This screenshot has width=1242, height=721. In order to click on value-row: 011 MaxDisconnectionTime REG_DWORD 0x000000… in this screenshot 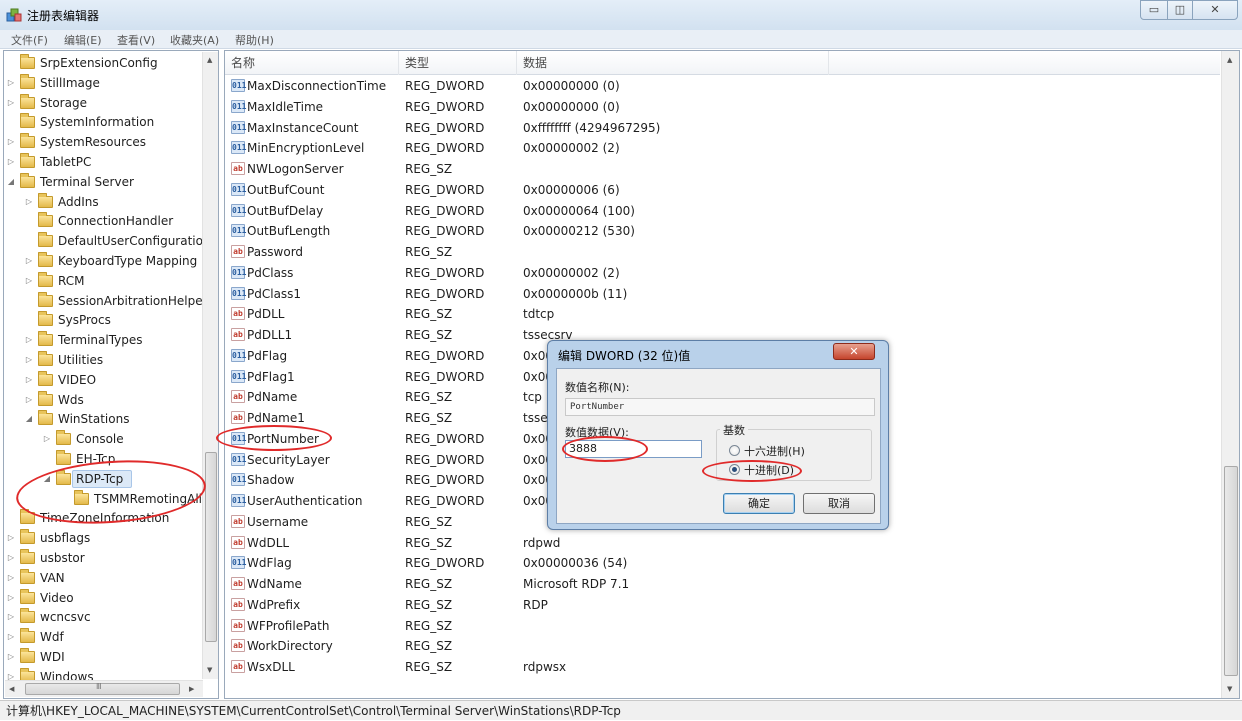, I will do `click(722, 86)`.